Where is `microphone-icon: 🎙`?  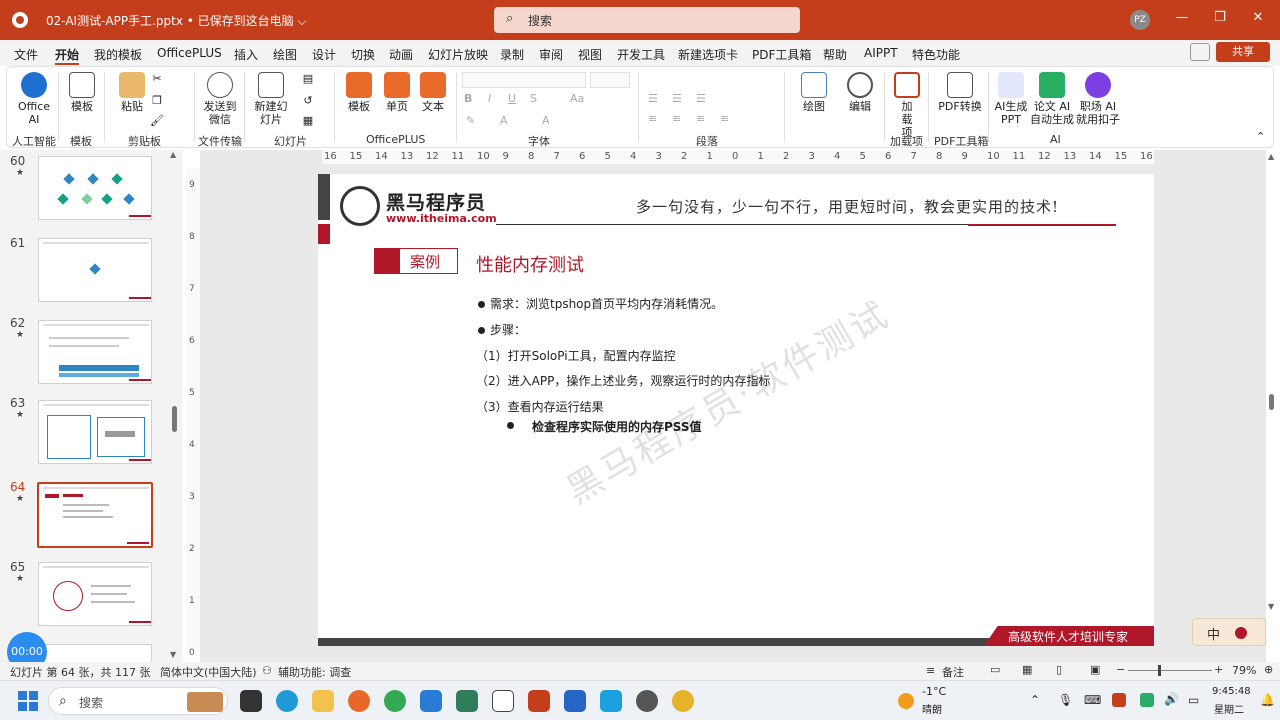 microphone-icon: 🎙 is located at coordinates (1065, 700).